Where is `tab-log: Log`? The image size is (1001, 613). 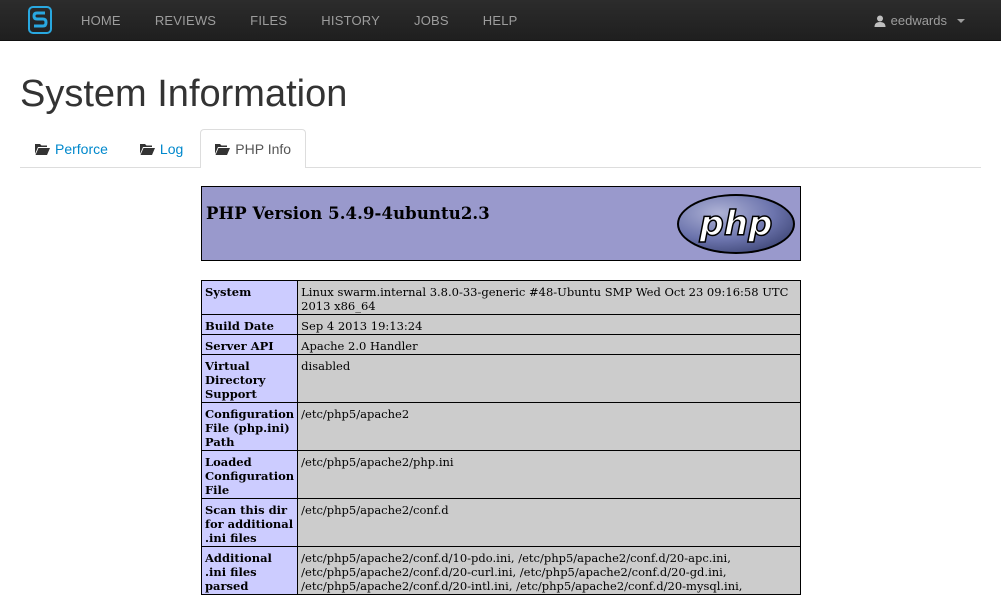
tab-log: Log is located at coordinates (161, 148).